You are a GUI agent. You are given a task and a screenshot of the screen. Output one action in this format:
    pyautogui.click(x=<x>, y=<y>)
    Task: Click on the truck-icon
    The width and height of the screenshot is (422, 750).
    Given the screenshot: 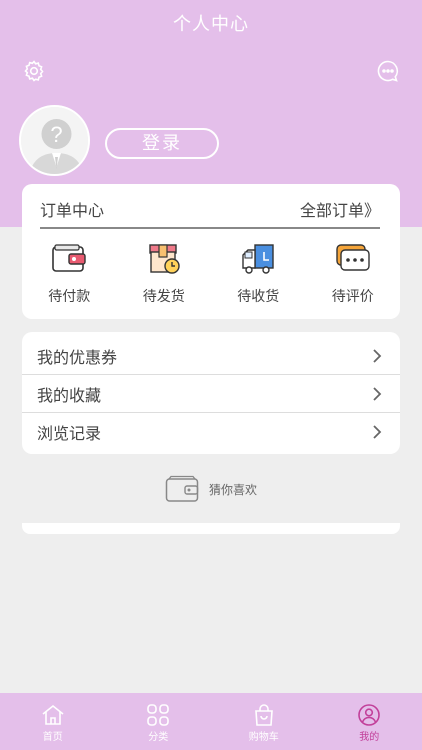 What is the action you would take?
    pyautogui.click(x=258, y=259)
    